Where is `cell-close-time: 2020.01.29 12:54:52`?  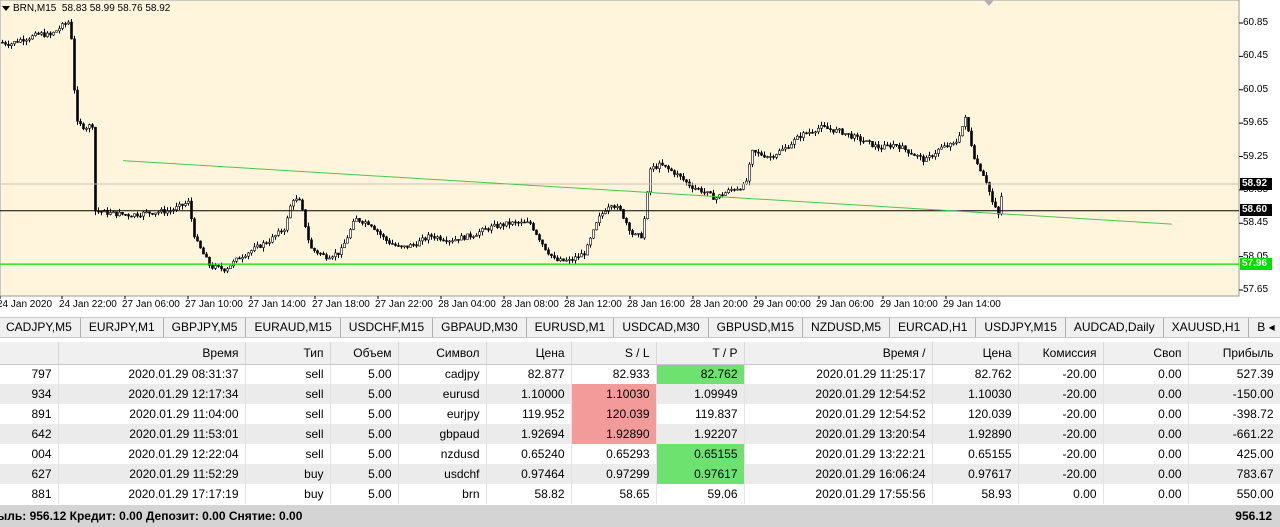
cell-close-time: 2020.01.29 12:54:52 is located at coordinates (838, 394).